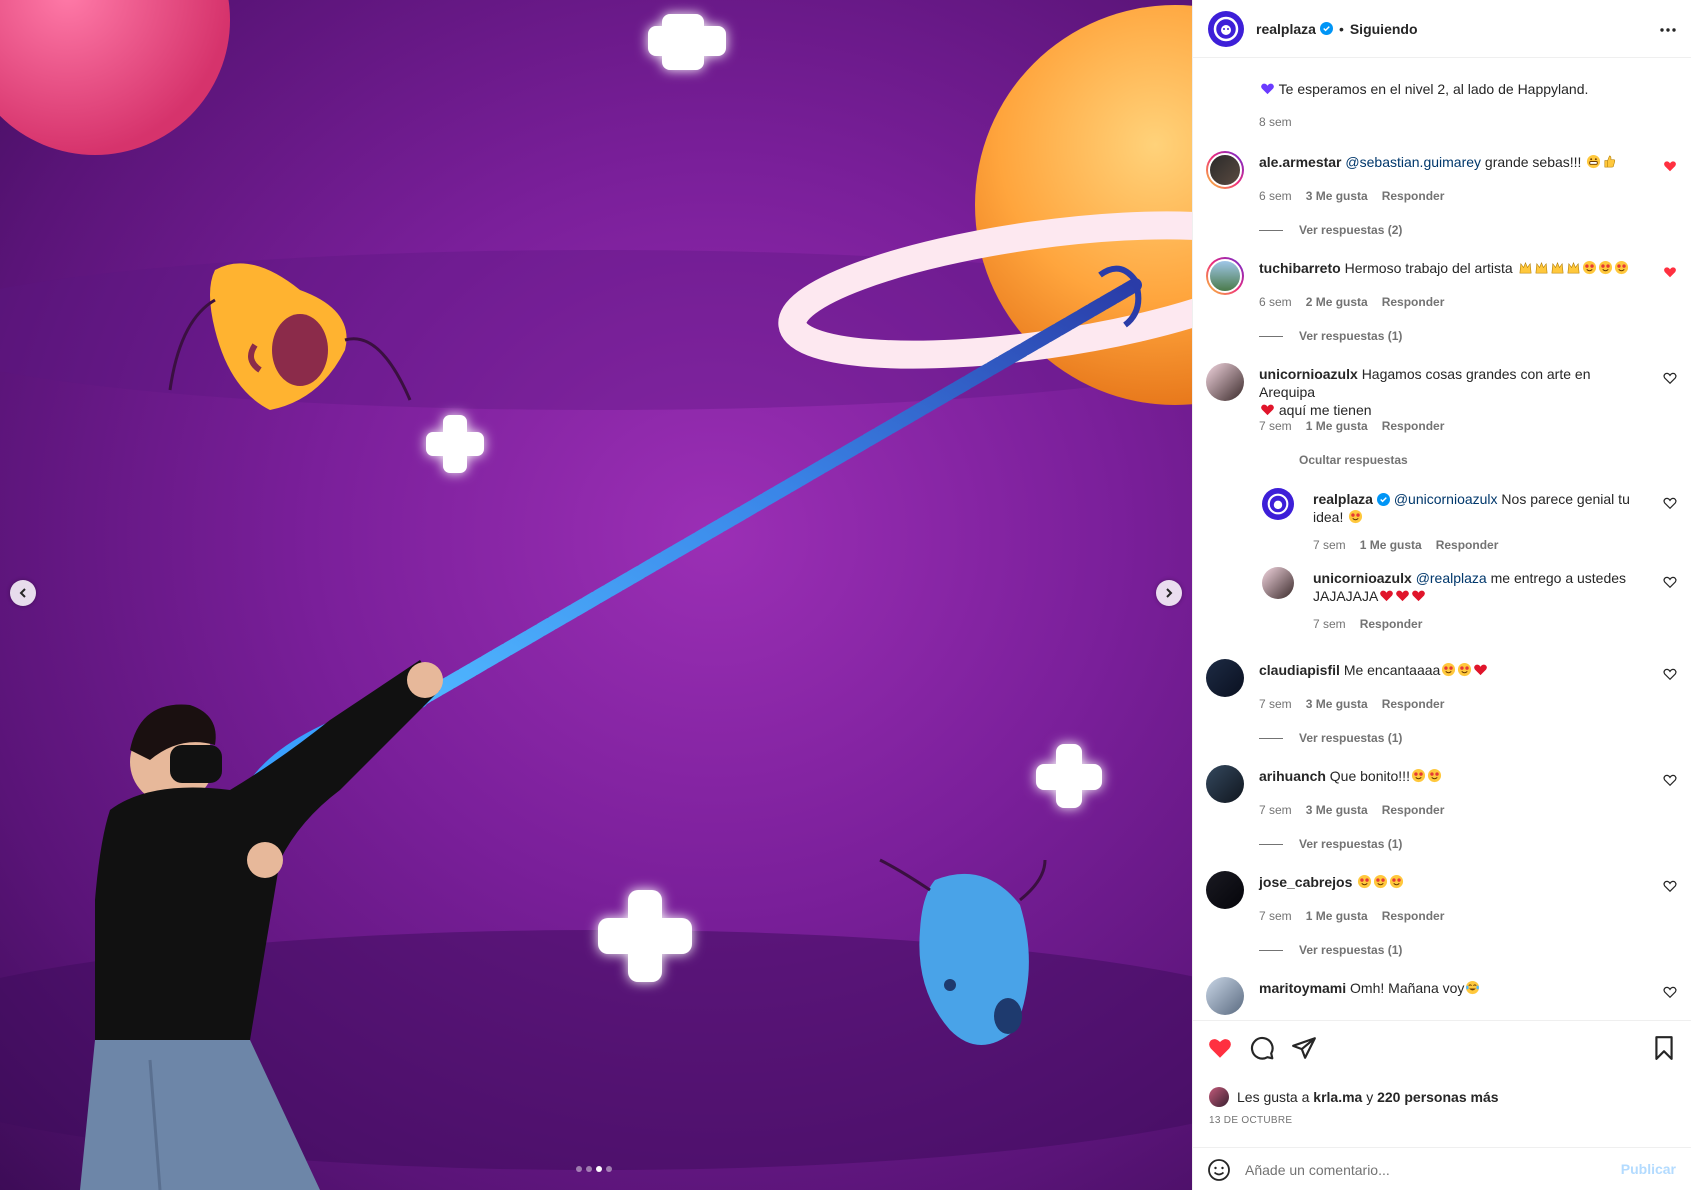 The image size is (1691, 1190). I want to click on comment-time: 6 sem, so click(1275, 302).